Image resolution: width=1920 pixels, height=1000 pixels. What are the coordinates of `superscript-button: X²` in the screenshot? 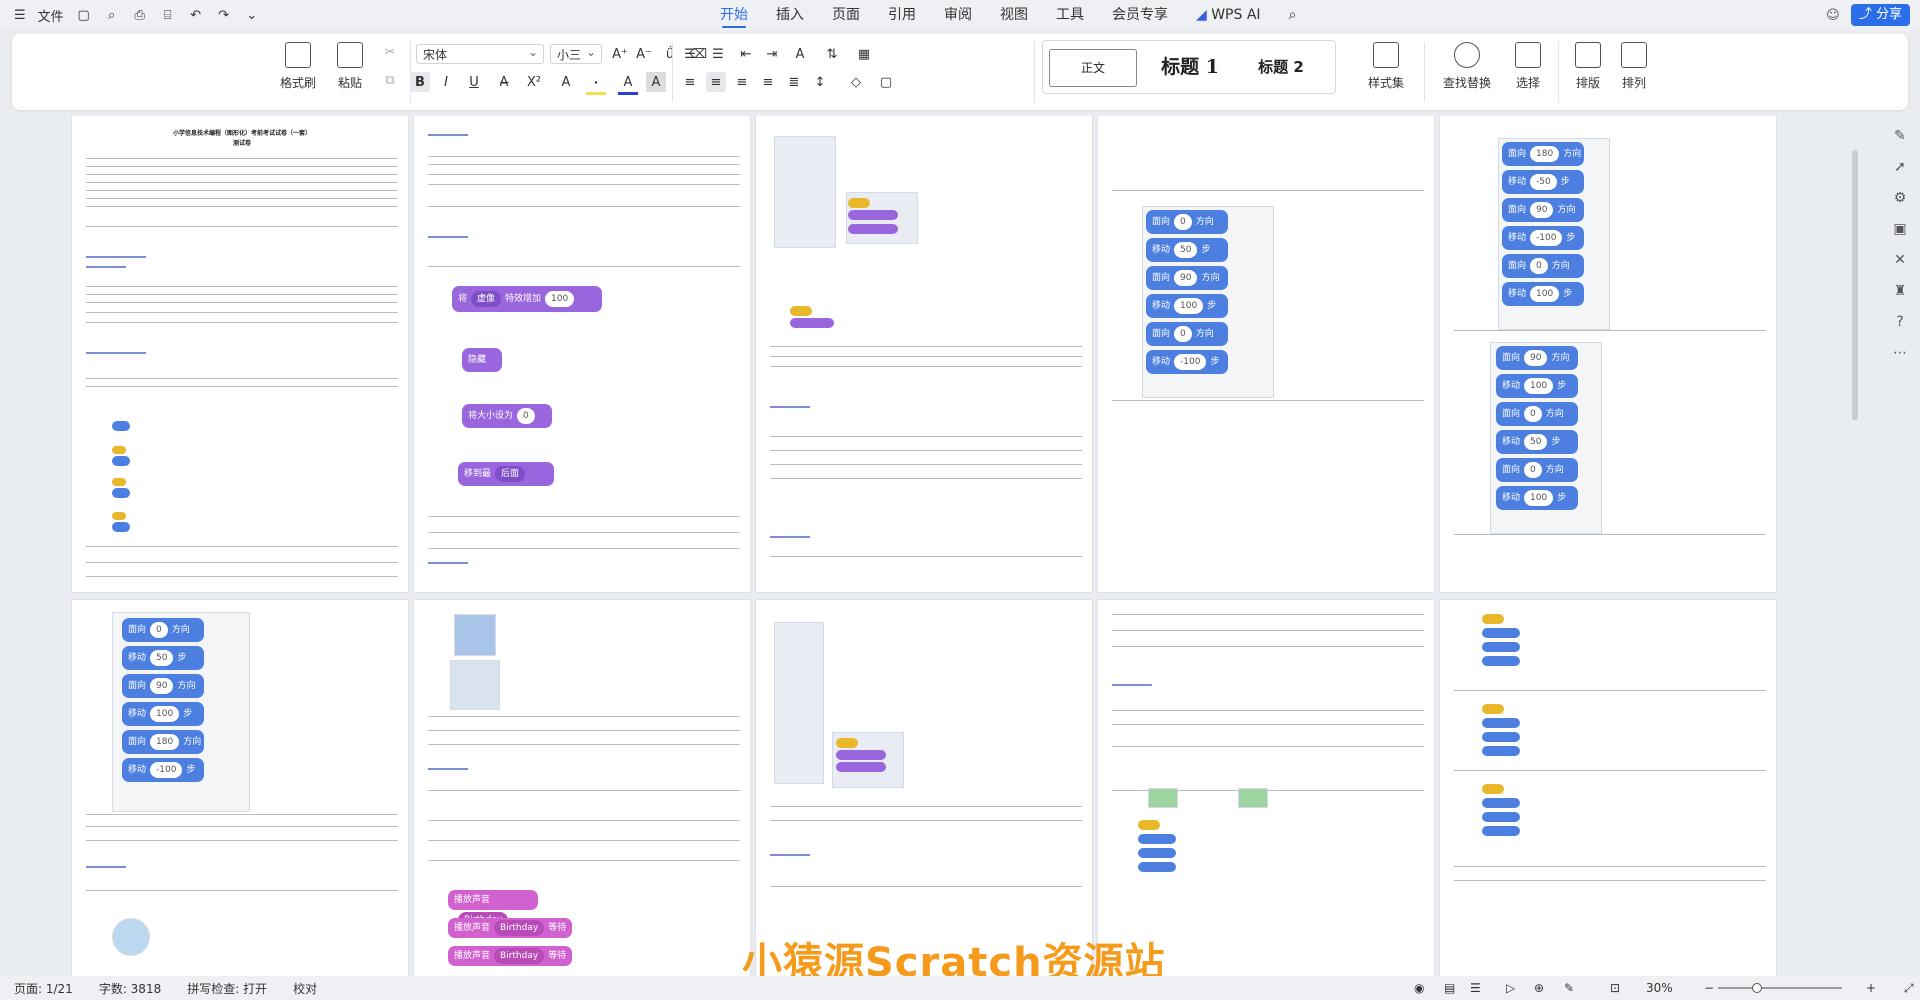 It's located at (534, 82).